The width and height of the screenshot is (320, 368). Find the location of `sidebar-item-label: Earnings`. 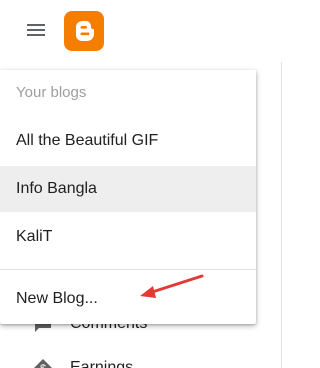

sidebar-item-label: Earnings is located at coordinates (102, 363).